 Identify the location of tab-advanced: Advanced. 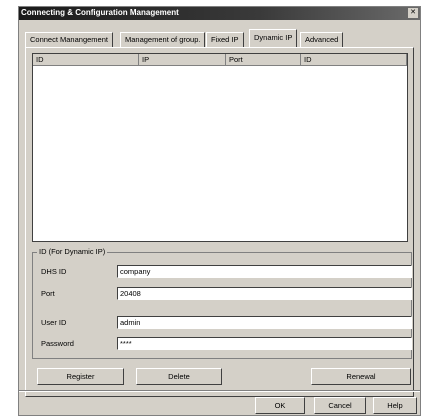
(322, 39).